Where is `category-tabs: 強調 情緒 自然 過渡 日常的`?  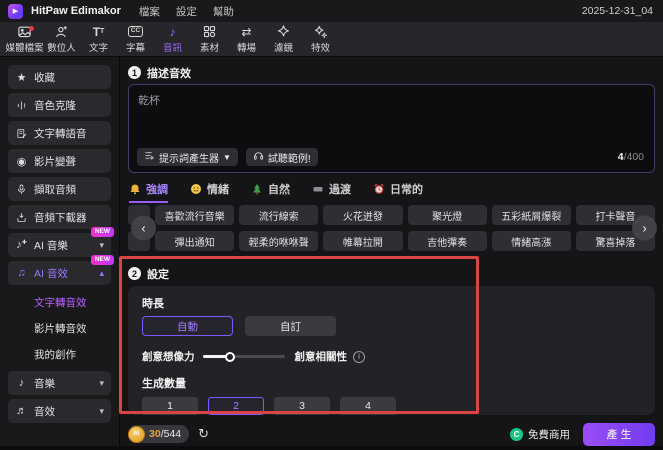
category-tabs: 強調 情緒 自然 過渡 日常的 is located at coordinates (391, 192).